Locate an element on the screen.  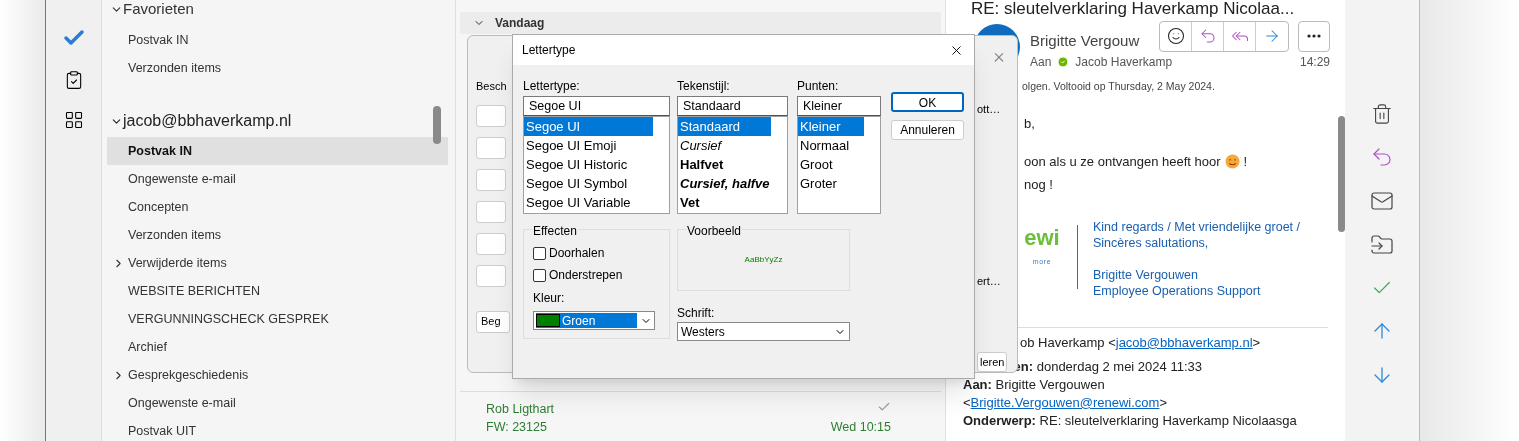
dialog-label: Besch is located at coordinates (492, 86).